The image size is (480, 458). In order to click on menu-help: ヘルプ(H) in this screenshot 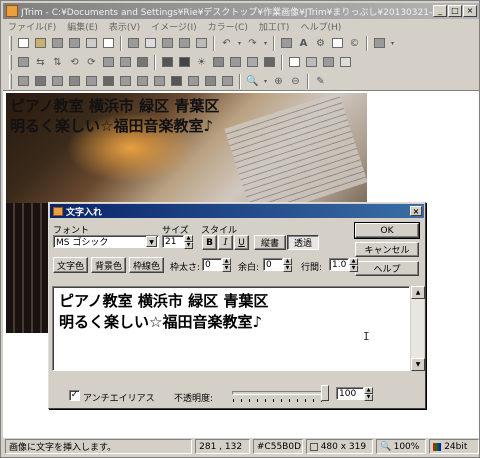, I will do `click(320, 26)`.